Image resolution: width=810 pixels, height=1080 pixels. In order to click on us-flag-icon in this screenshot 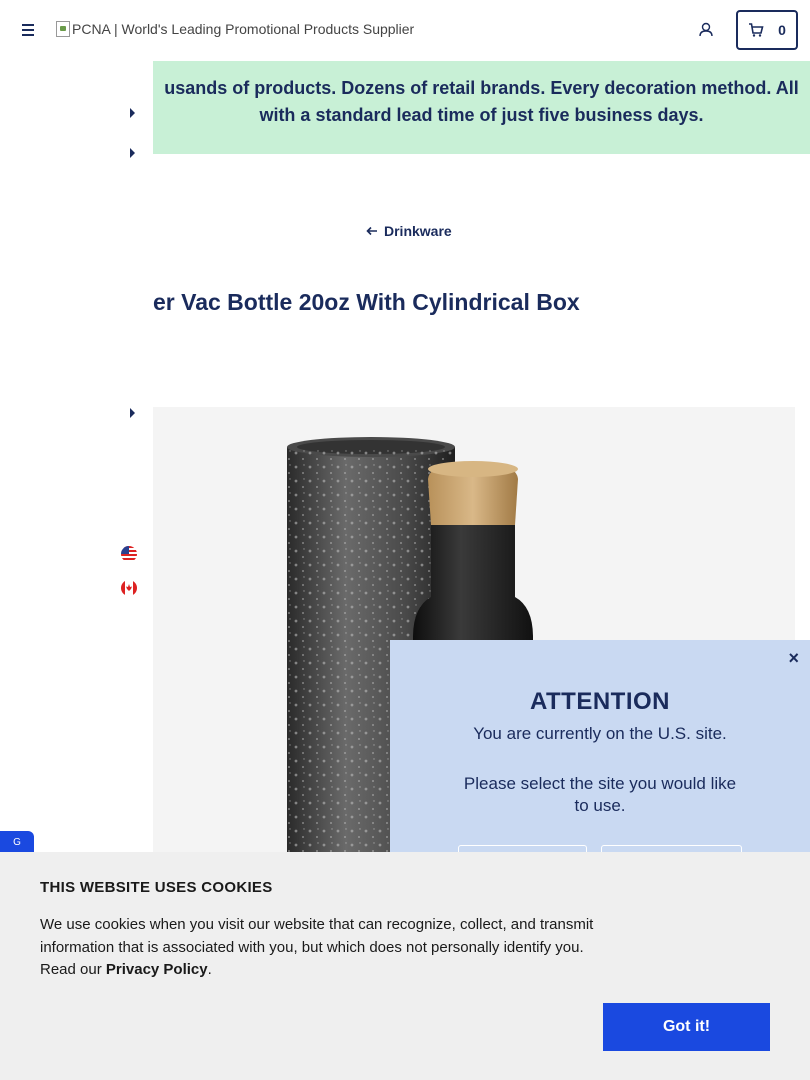, I will do `click(129, 554)`.